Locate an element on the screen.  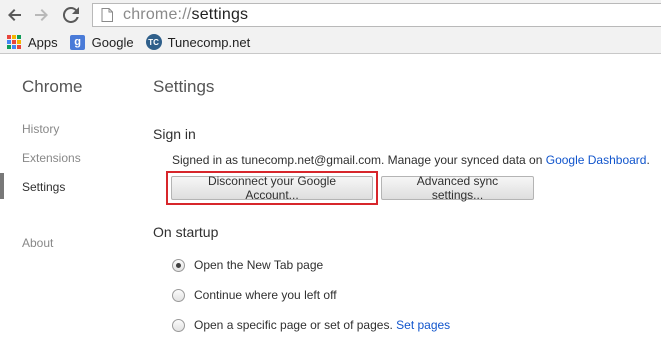
sidebar-item-extensions: Extensions is located at coordinates (51, 158).